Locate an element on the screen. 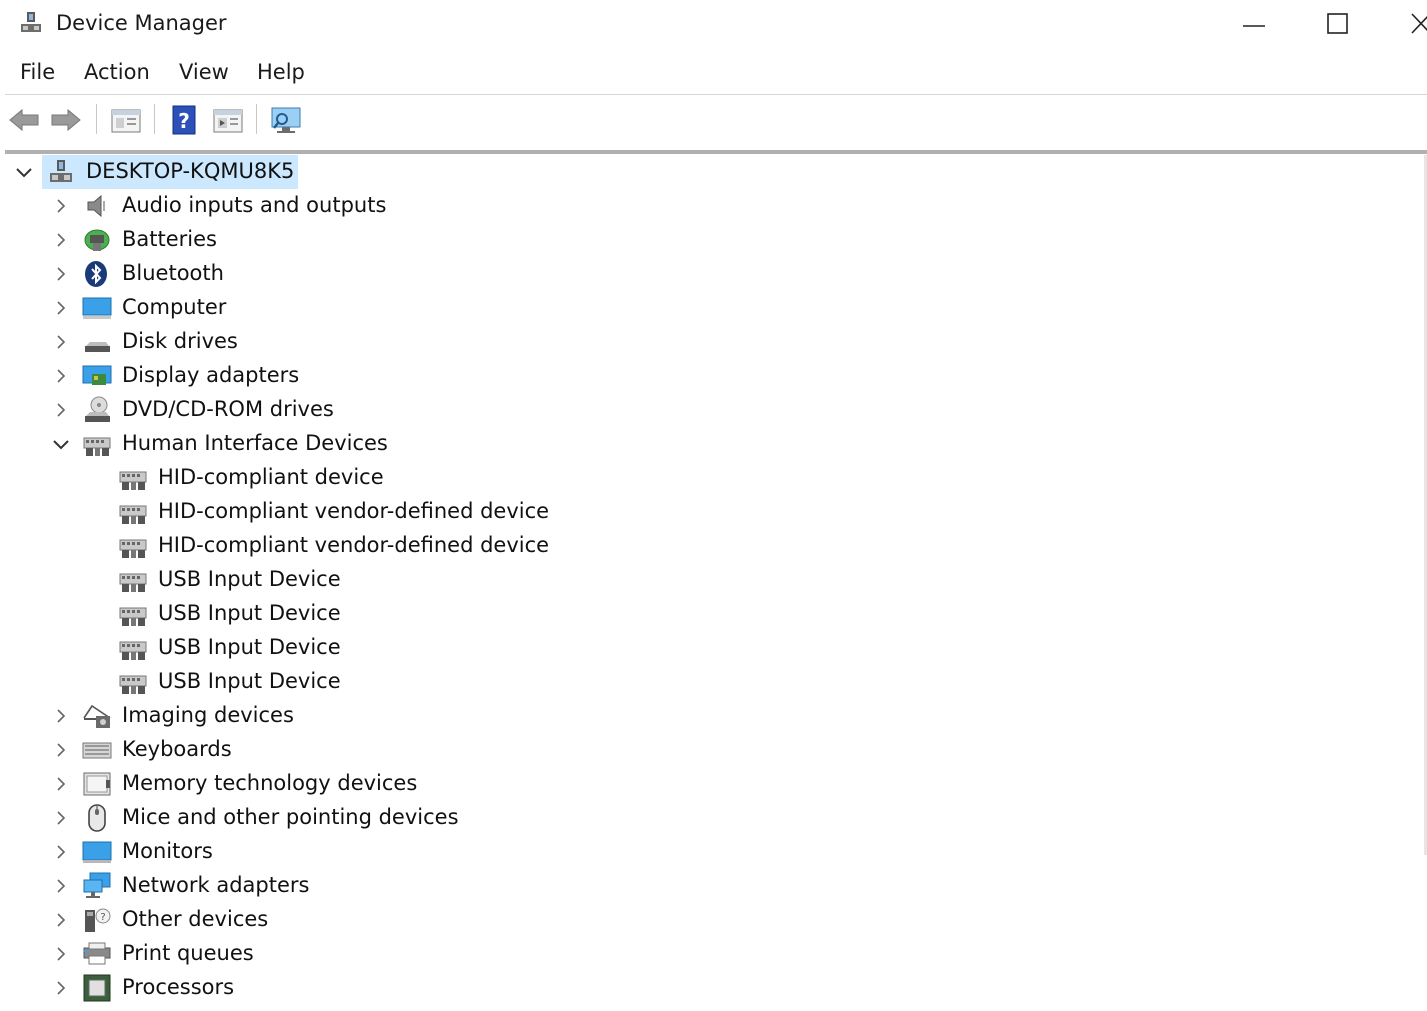  tree-category: ? Other devices is located at coordinates (710, 920).